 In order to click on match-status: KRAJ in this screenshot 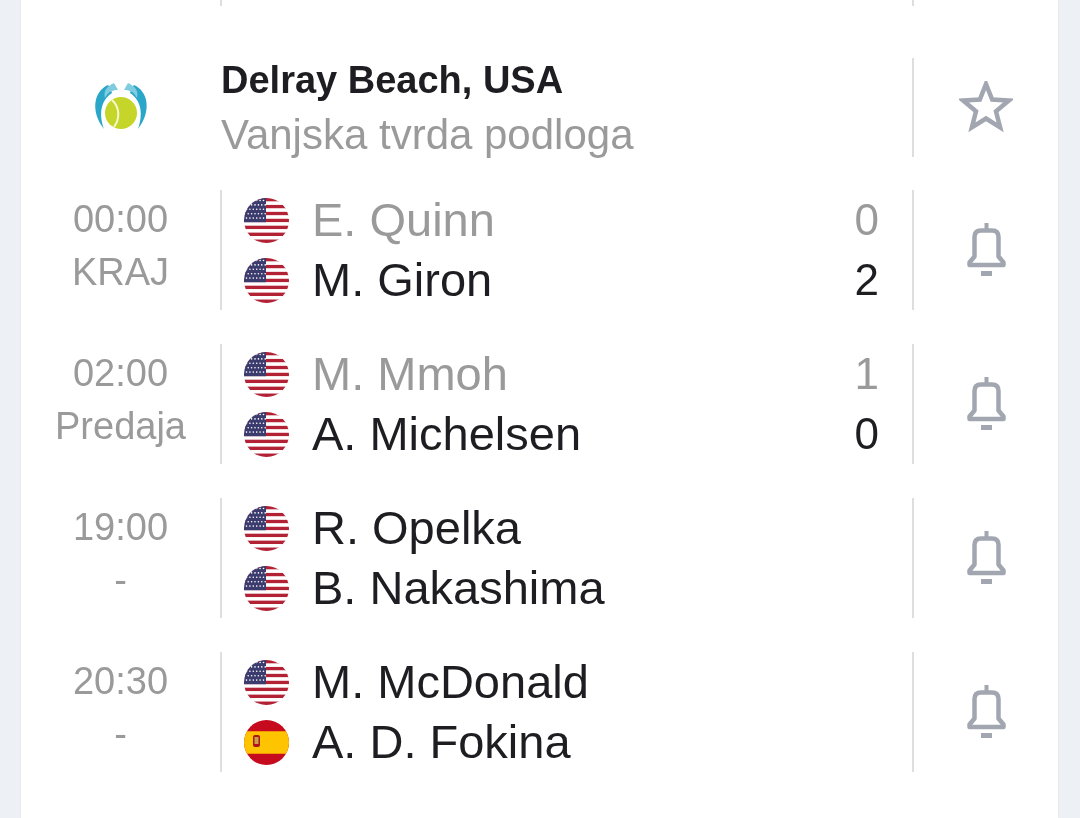, I will do `click(120, 272)`.